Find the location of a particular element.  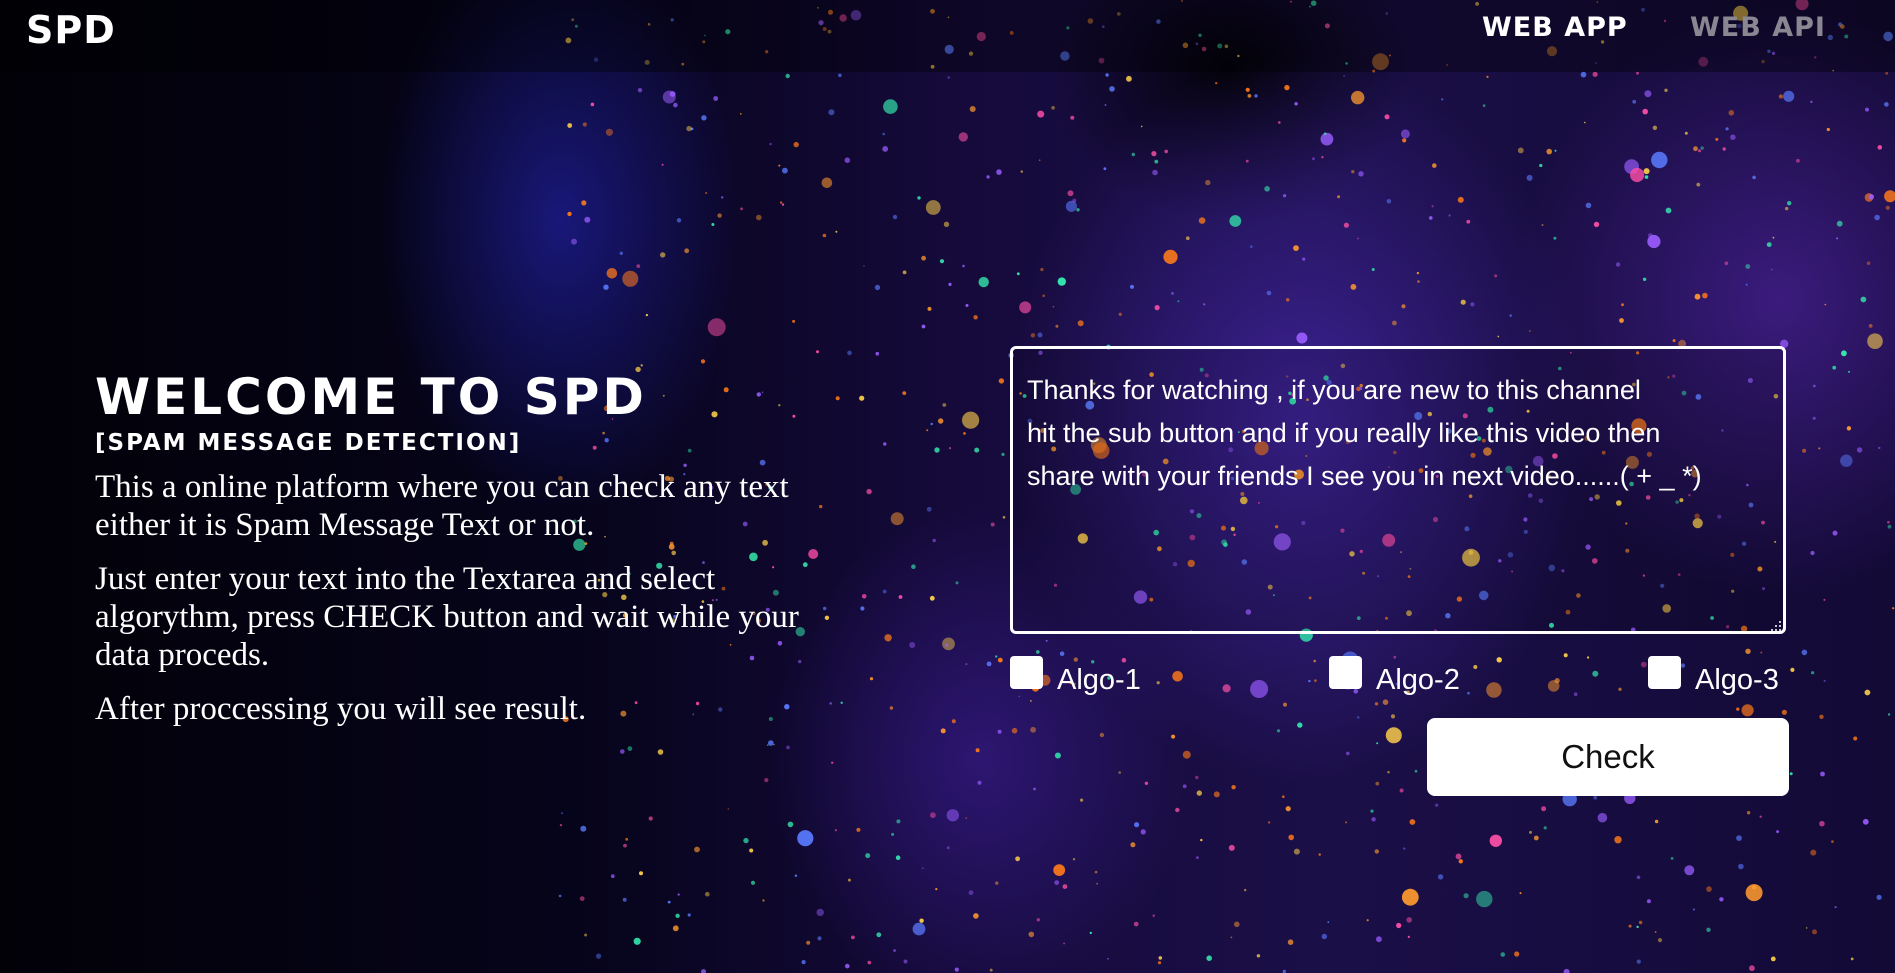

resize-grip-icon is located at coordinates (1776, 626).